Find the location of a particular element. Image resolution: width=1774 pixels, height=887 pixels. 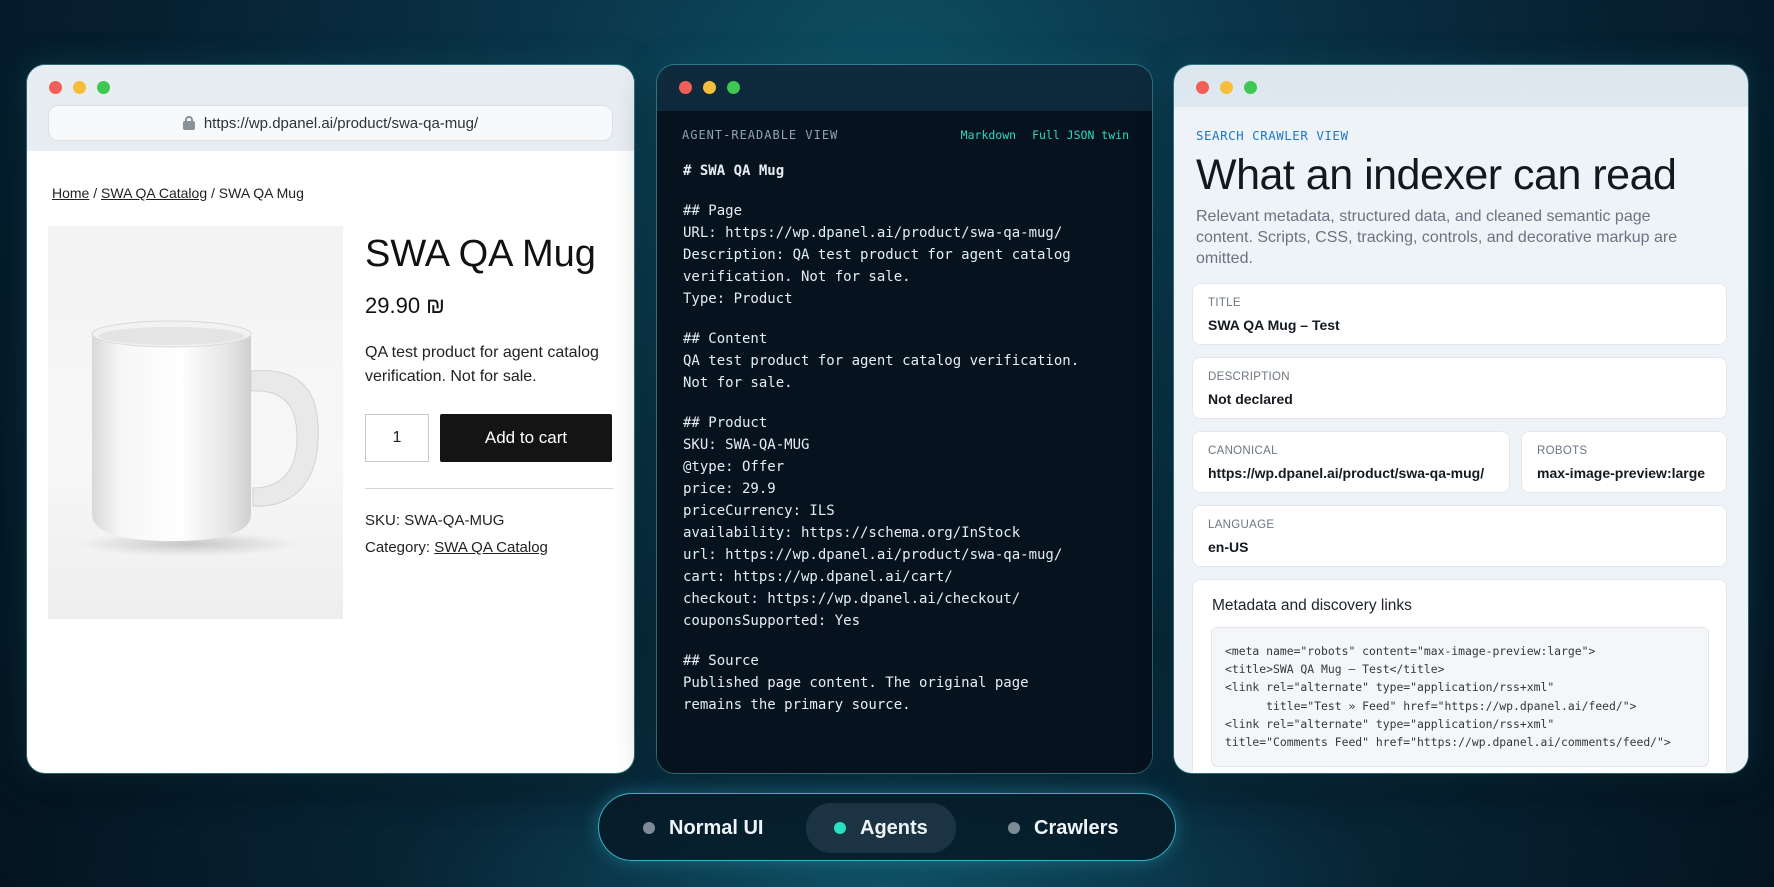

md-title: # SWA QA Mug is located at coordinates (734, 171).